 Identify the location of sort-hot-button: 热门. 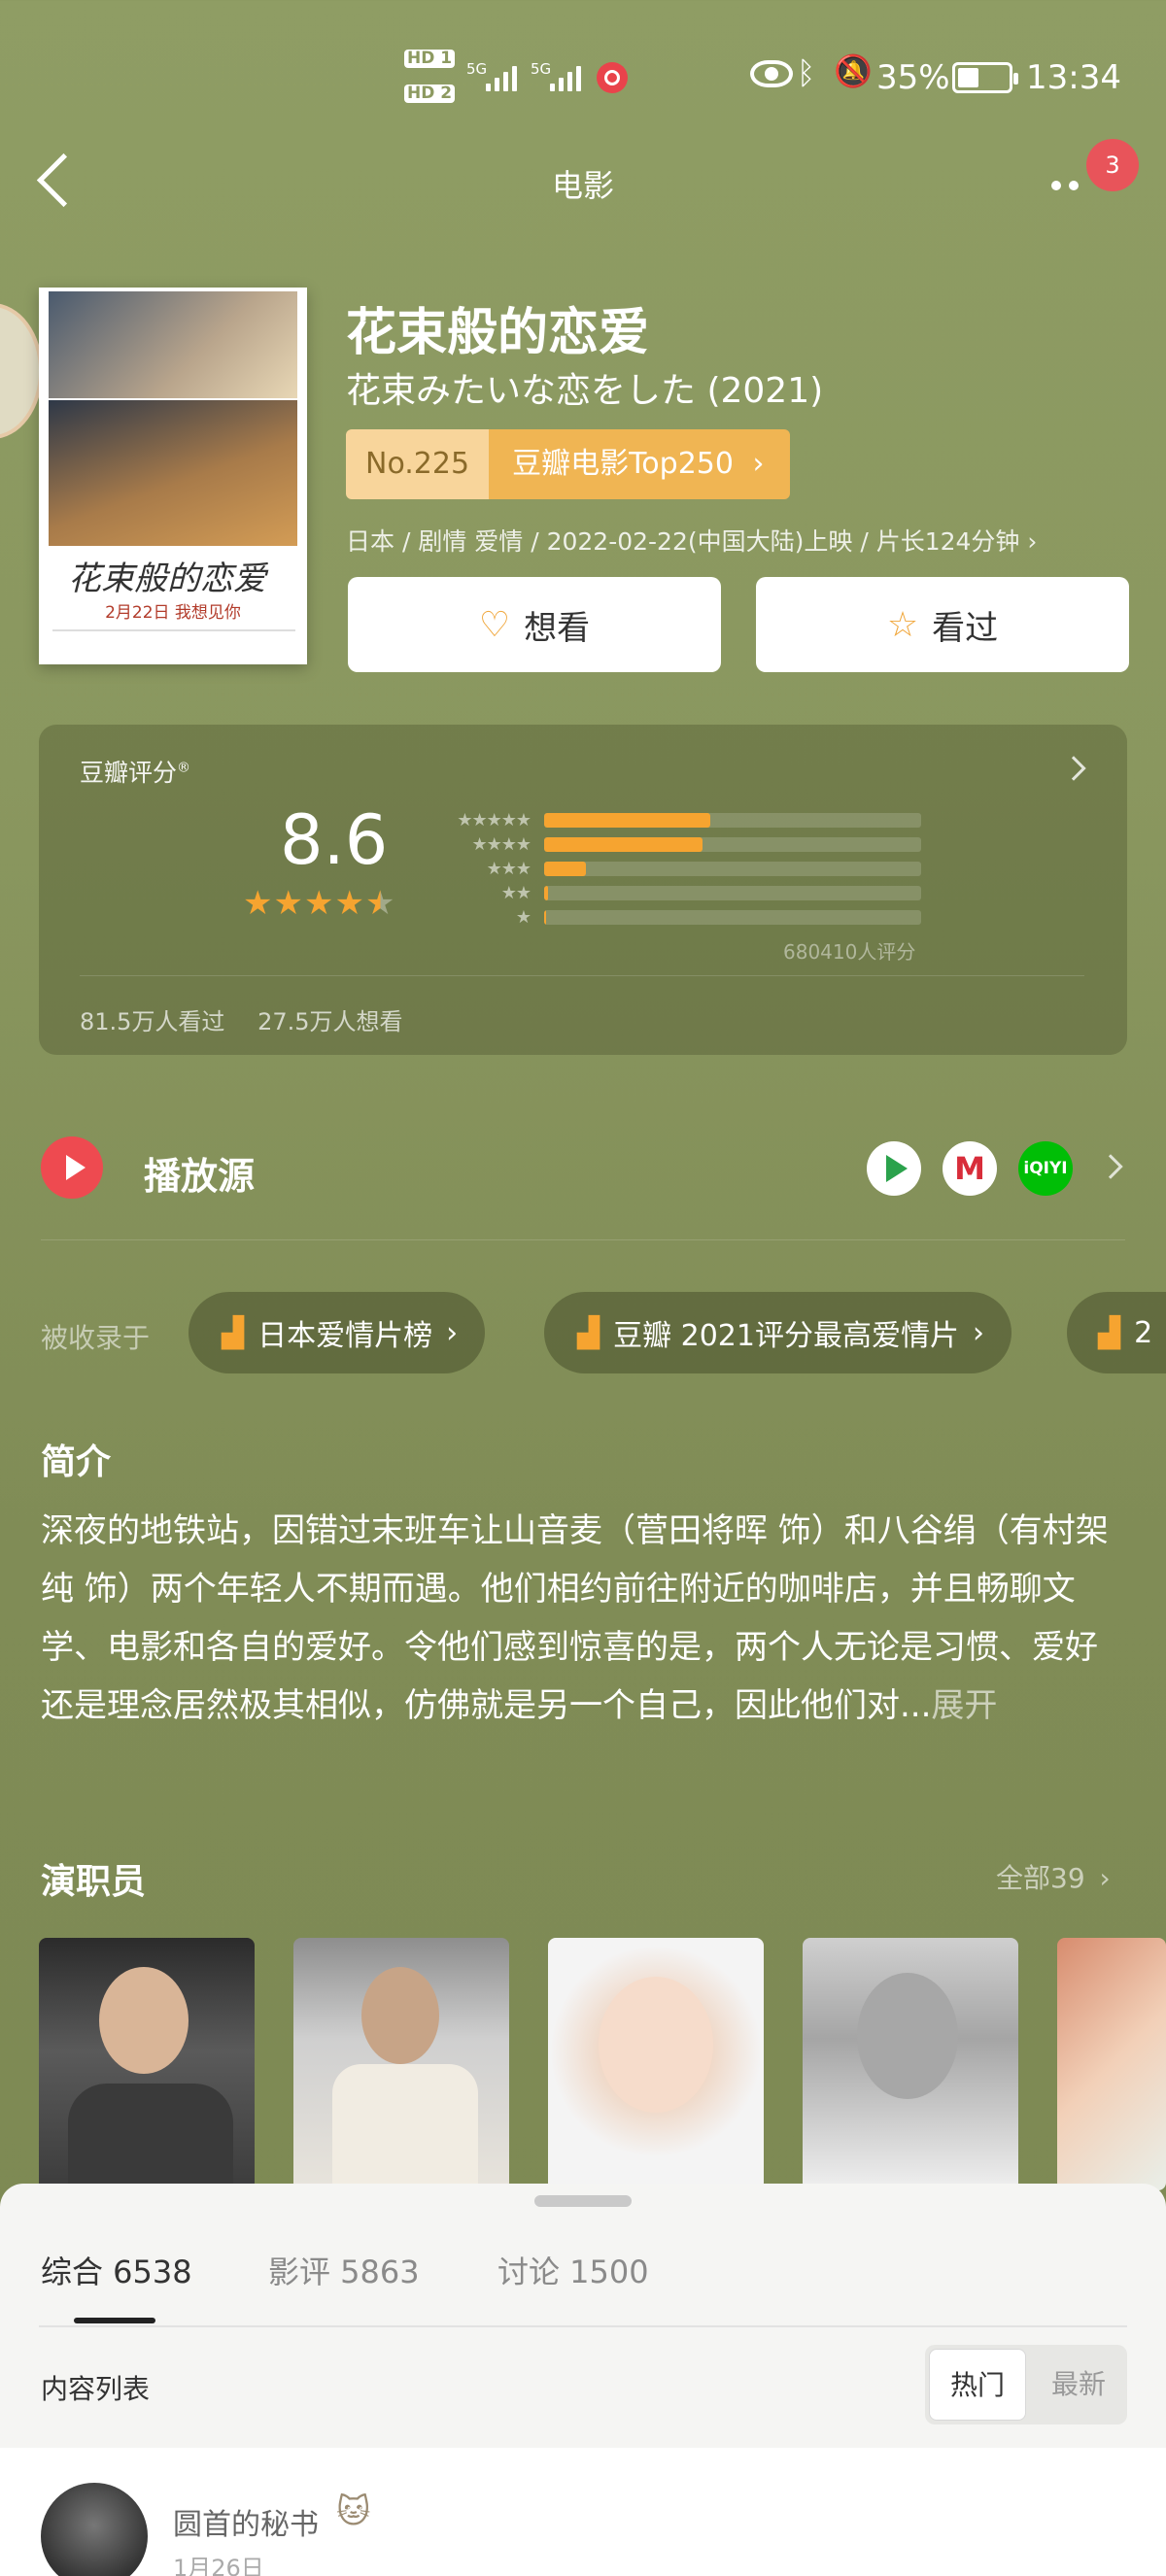
(977, 2385).